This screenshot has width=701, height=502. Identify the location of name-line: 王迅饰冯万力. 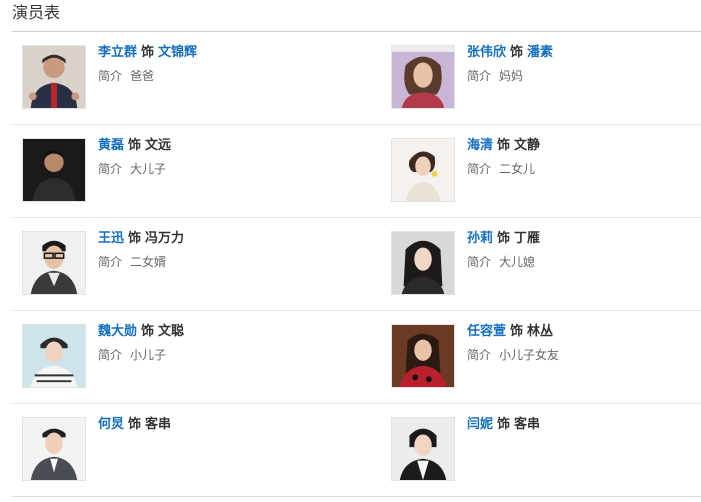
(223, 239).